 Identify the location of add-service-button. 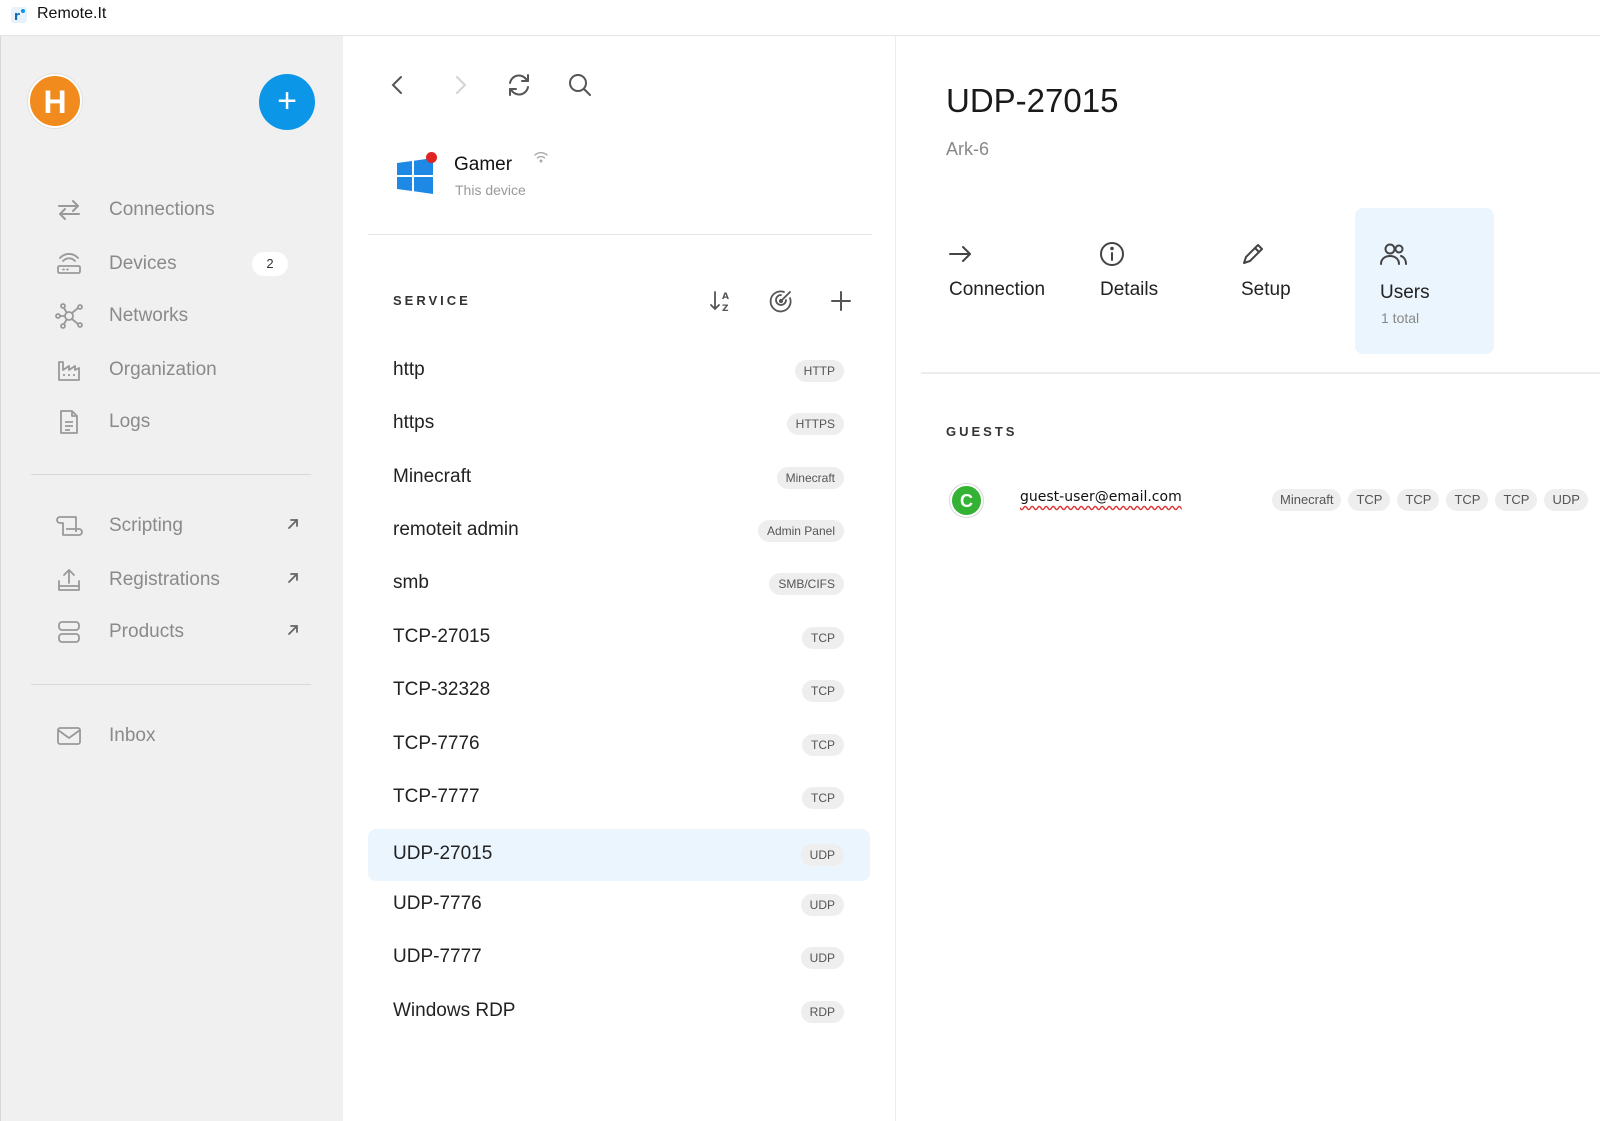
(841, 301).